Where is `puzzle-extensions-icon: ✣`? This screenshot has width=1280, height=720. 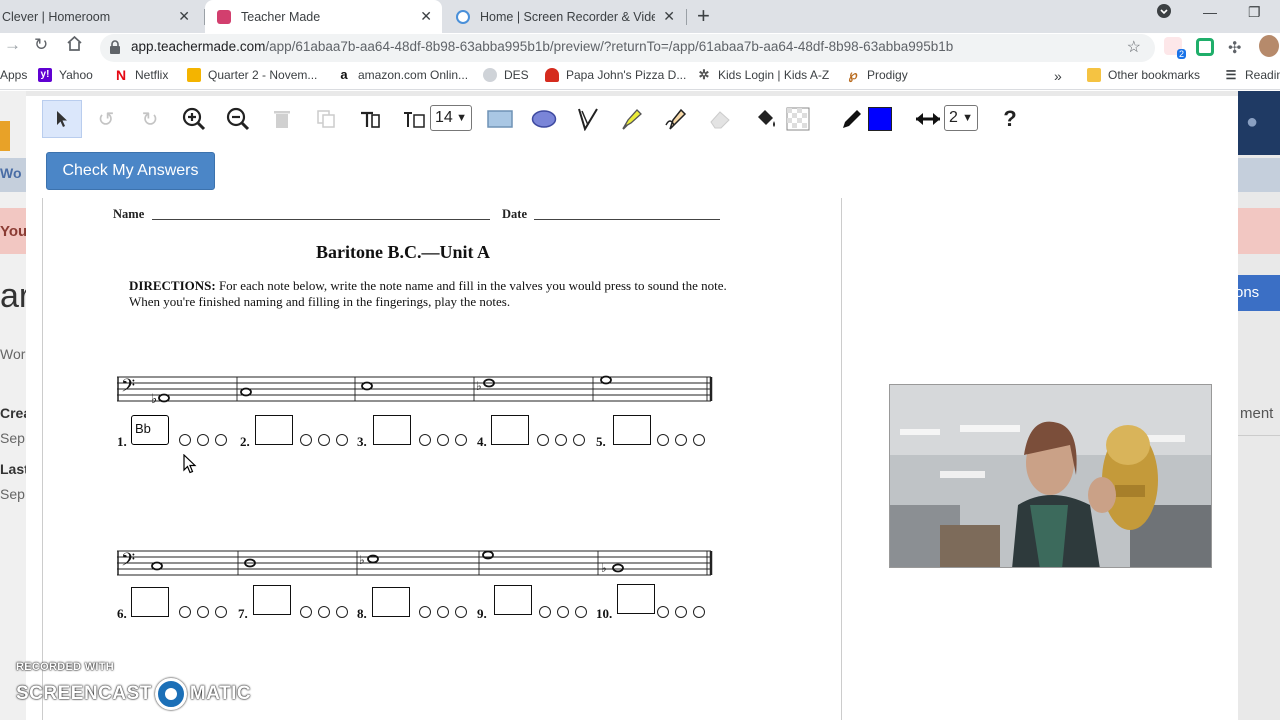 puzzle-extensions-icon: ✣ is located at coordinates (1237, 47).